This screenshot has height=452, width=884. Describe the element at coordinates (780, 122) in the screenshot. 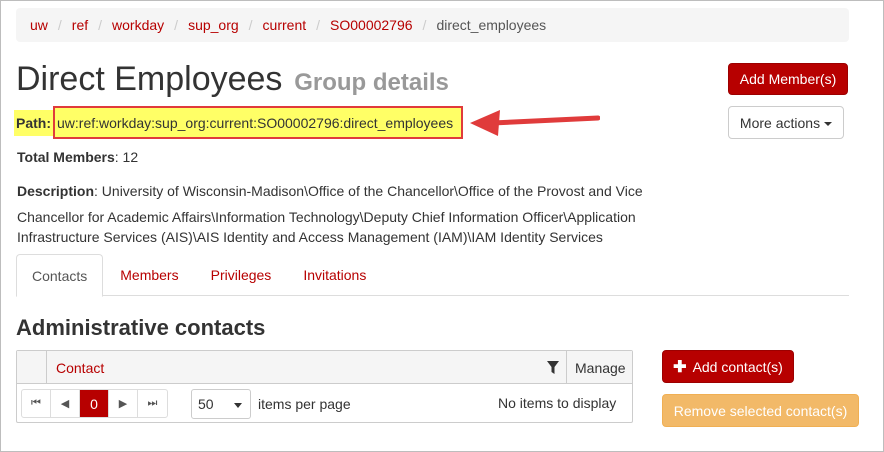

I see `more-actions-label: More actions` at that location.